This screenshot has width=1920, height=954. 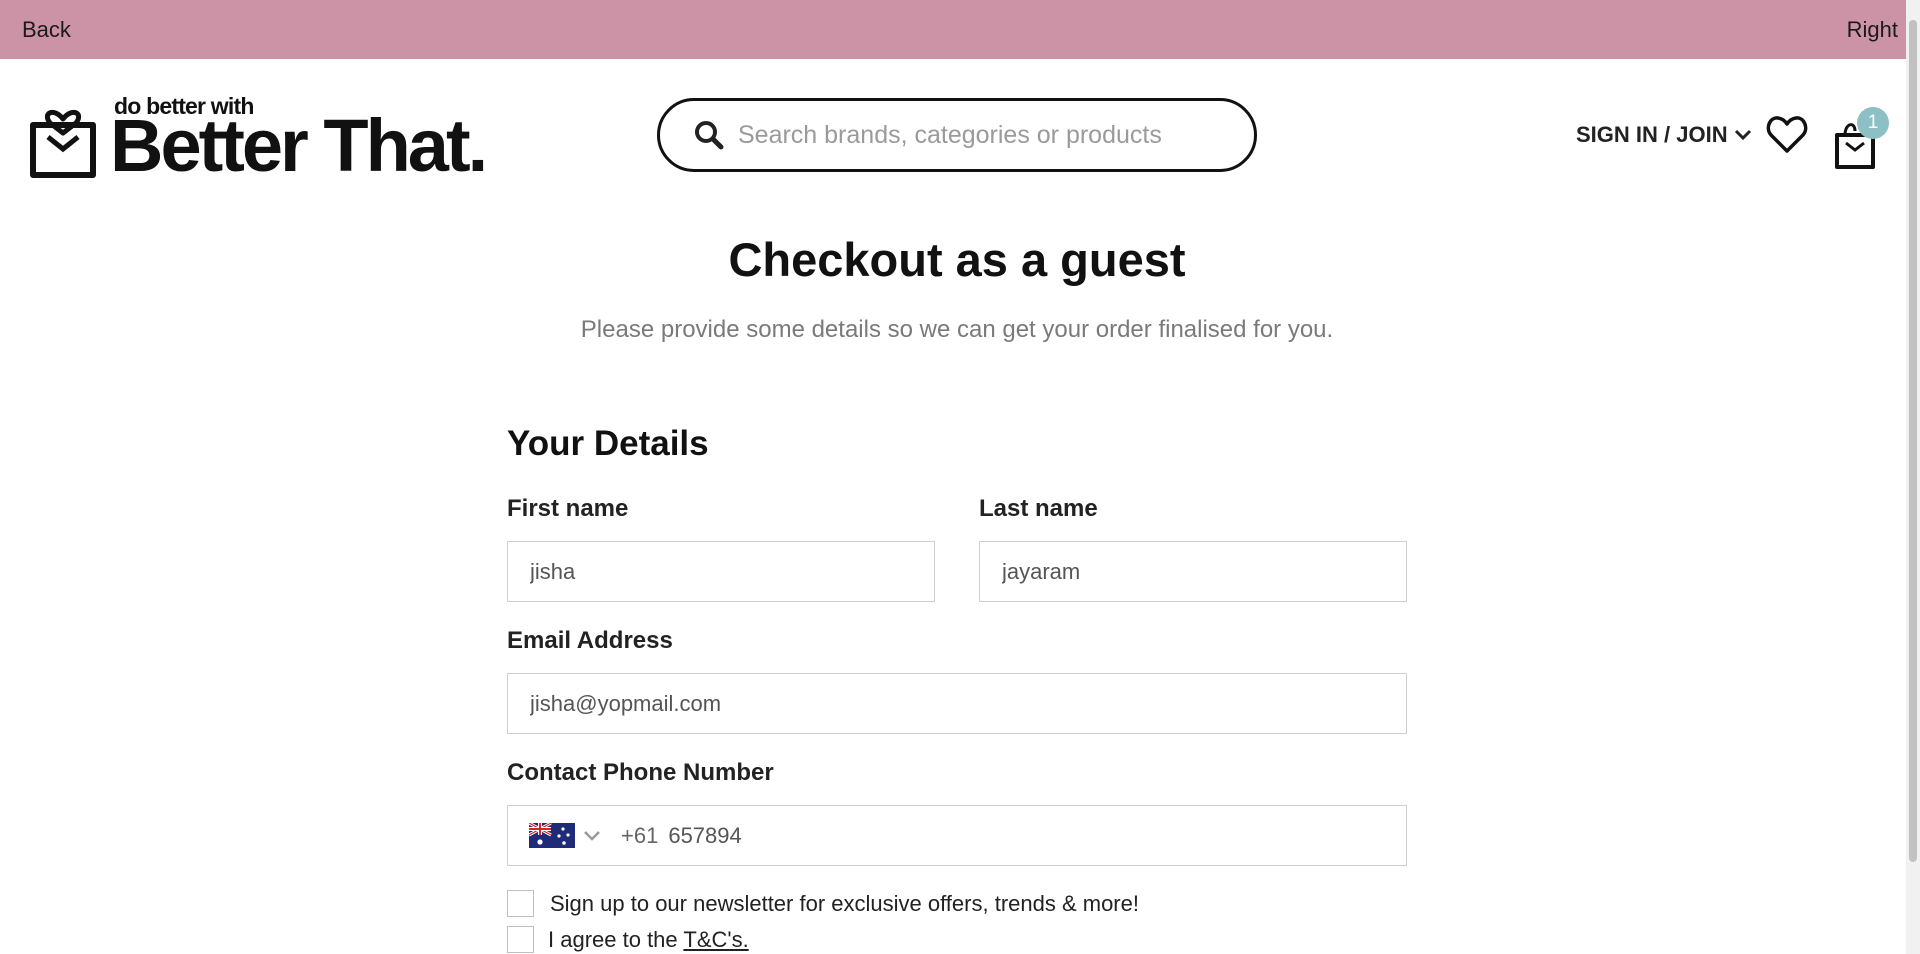 I want to click on search-bar, so click(x=957, y=135).